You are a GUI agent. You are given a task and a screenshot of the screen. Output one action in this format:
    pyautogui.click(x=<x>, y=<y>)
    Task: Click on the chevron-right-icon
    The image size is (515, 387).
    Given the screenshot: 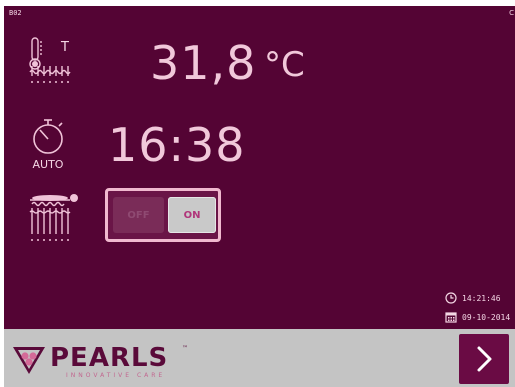 What is the action you would take?
    pyautogui.click(x=484, y=359)
    